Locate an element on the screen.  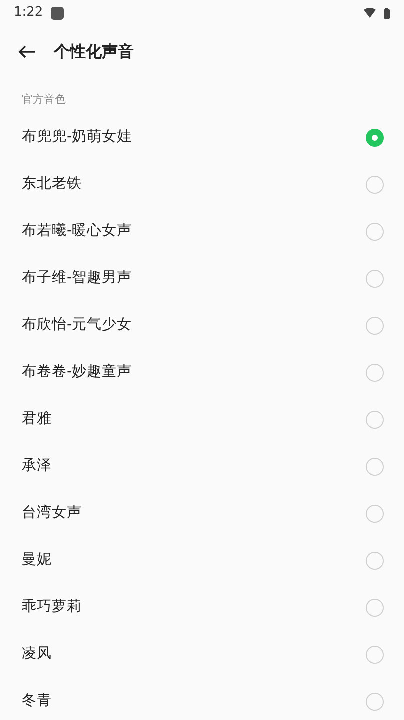
battery-icon is located at coordinates (387, 13).